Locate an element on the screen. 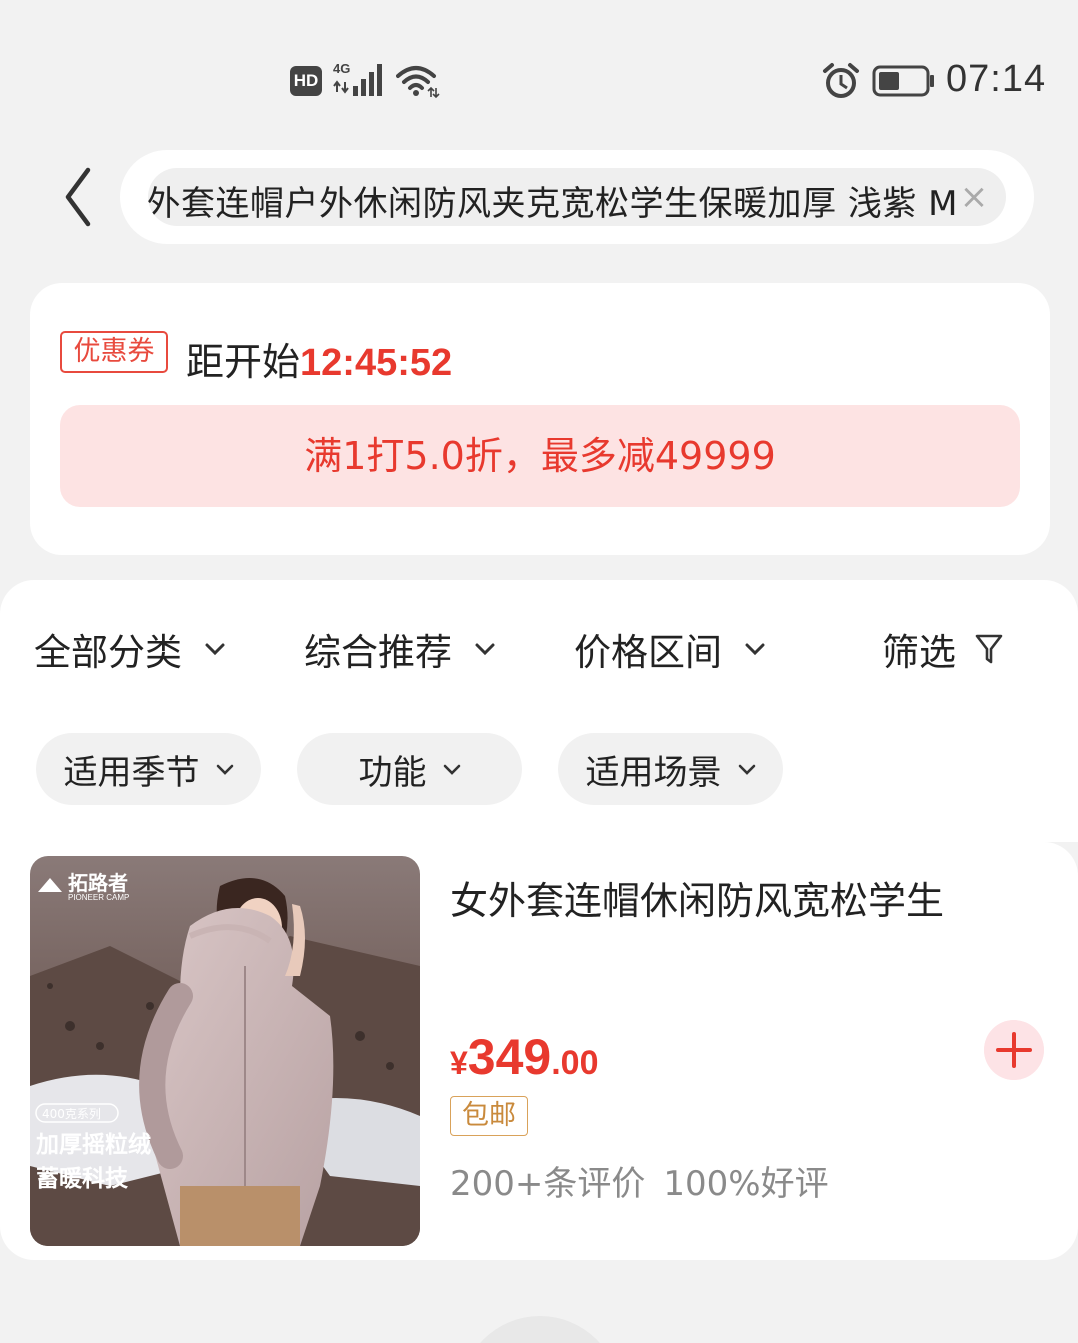 The width and height of the screenshot is (1078, 1343). product-title: 女外套连帽休闲防风宽松学生 is located at coordinates (697, 897).